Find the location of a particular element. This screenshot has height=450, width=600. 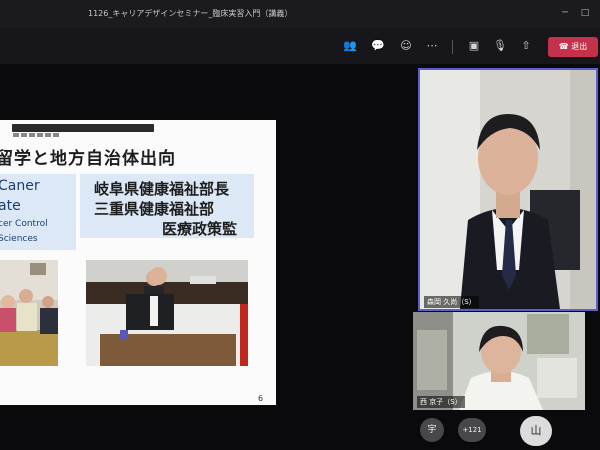

slide-right-line-2: 三重県健康福祉部 is located at coordinates (154, 209).